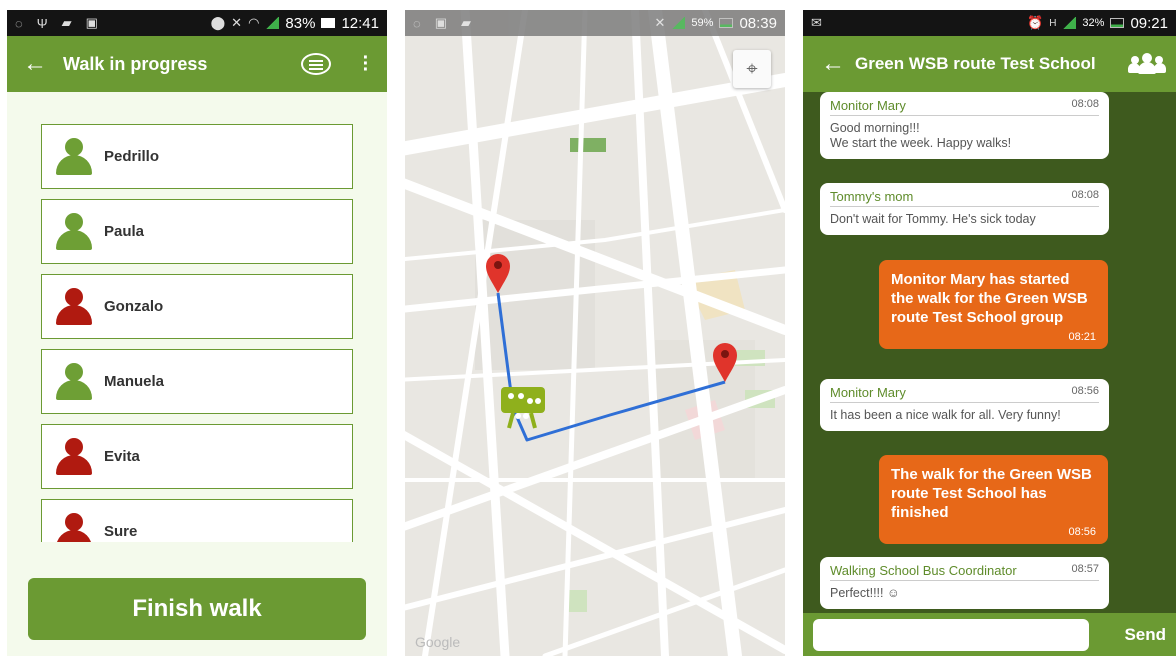 The height and width of the screenshot is (656, 1176). Describe the element at coordinates (132, 156) in the screenshot. I see `child-name: Pedrillo` at that location.